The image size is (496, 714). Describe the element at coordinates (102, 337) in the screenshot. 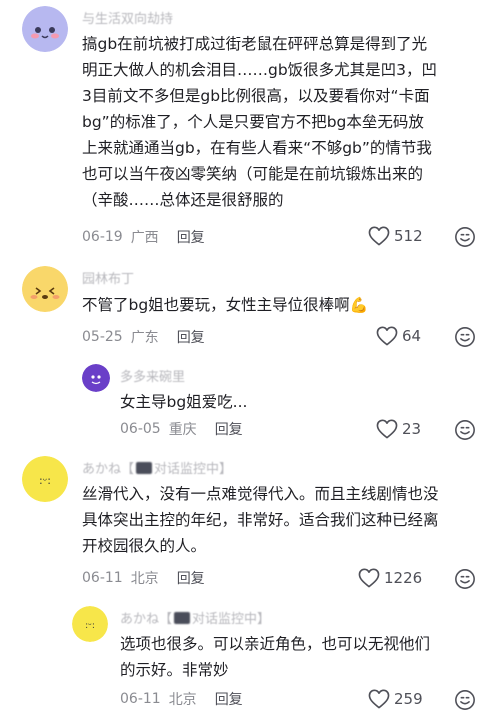

I see `comment-date: 05-25` at that location.